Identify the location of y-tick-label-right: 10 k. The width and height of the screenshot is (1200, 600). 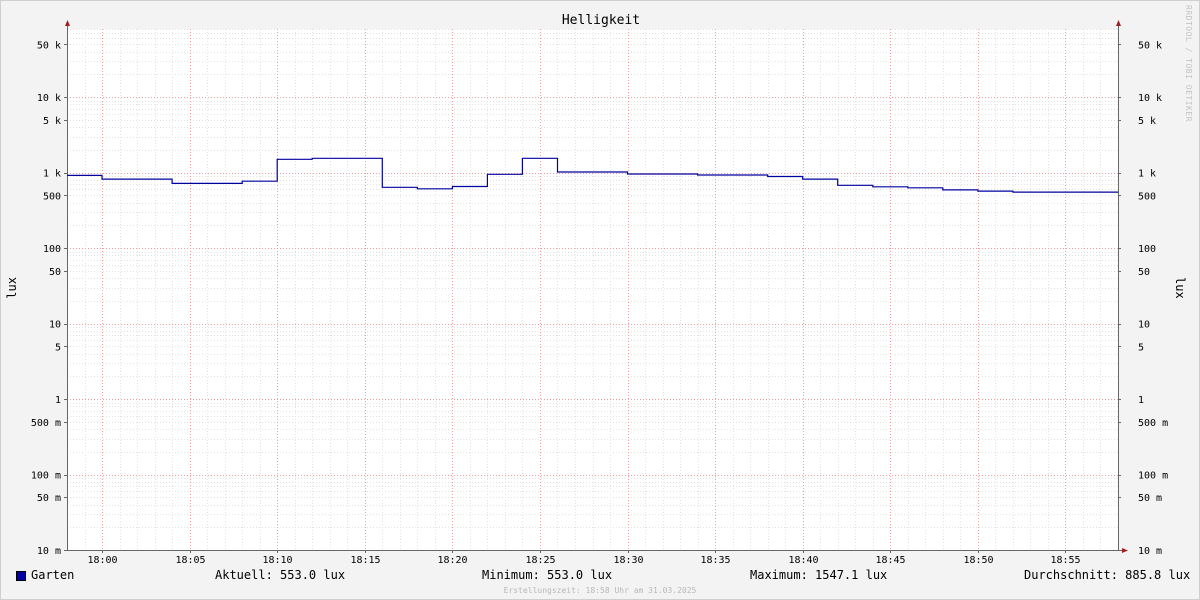
(1150, 98).